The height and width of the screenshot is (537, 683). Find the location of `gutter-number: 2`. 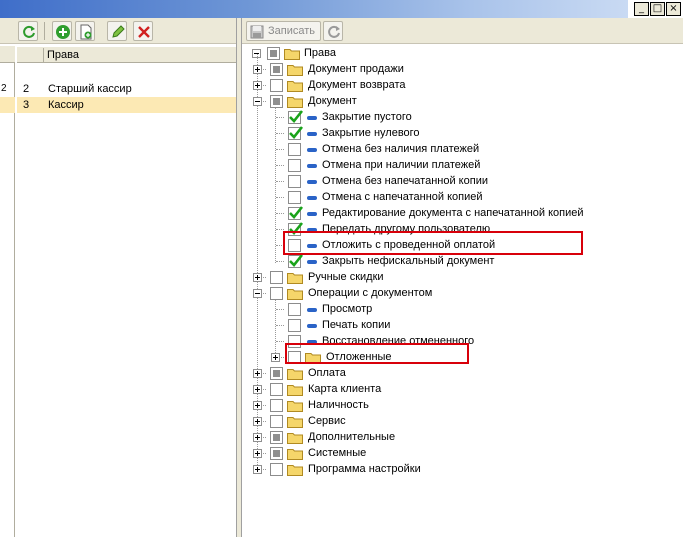

gutter-number: 2 is located at coordinates (4, 88).